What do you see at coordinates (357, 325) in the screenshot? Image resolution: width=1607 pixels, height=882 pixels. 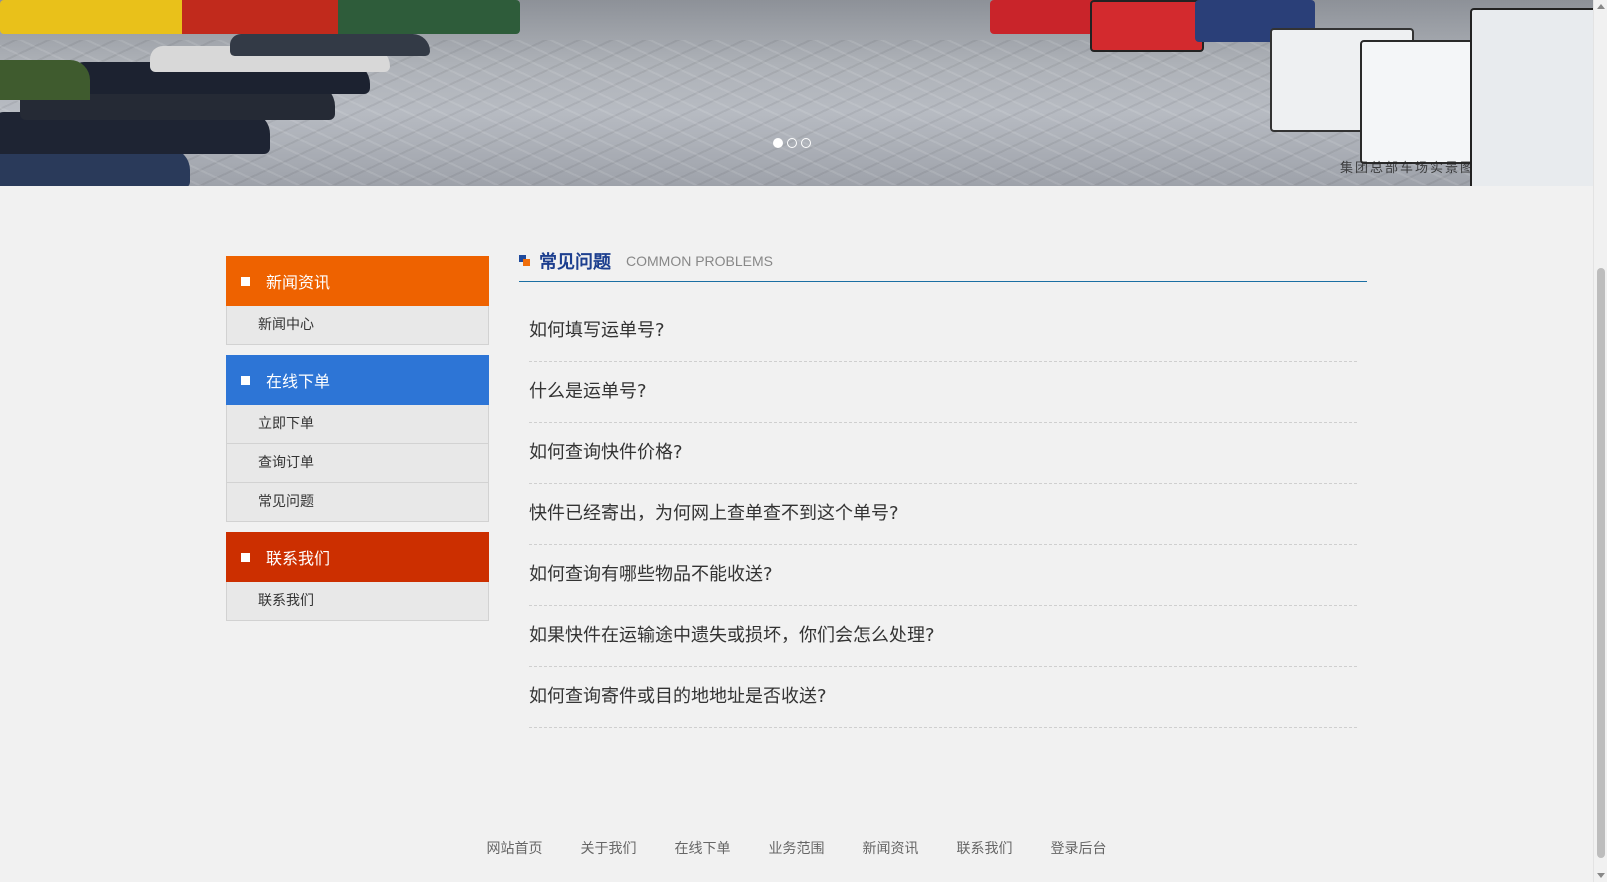 I see `sidebar-item-news-center: 新闻中心` at bounding box center [357, 325].